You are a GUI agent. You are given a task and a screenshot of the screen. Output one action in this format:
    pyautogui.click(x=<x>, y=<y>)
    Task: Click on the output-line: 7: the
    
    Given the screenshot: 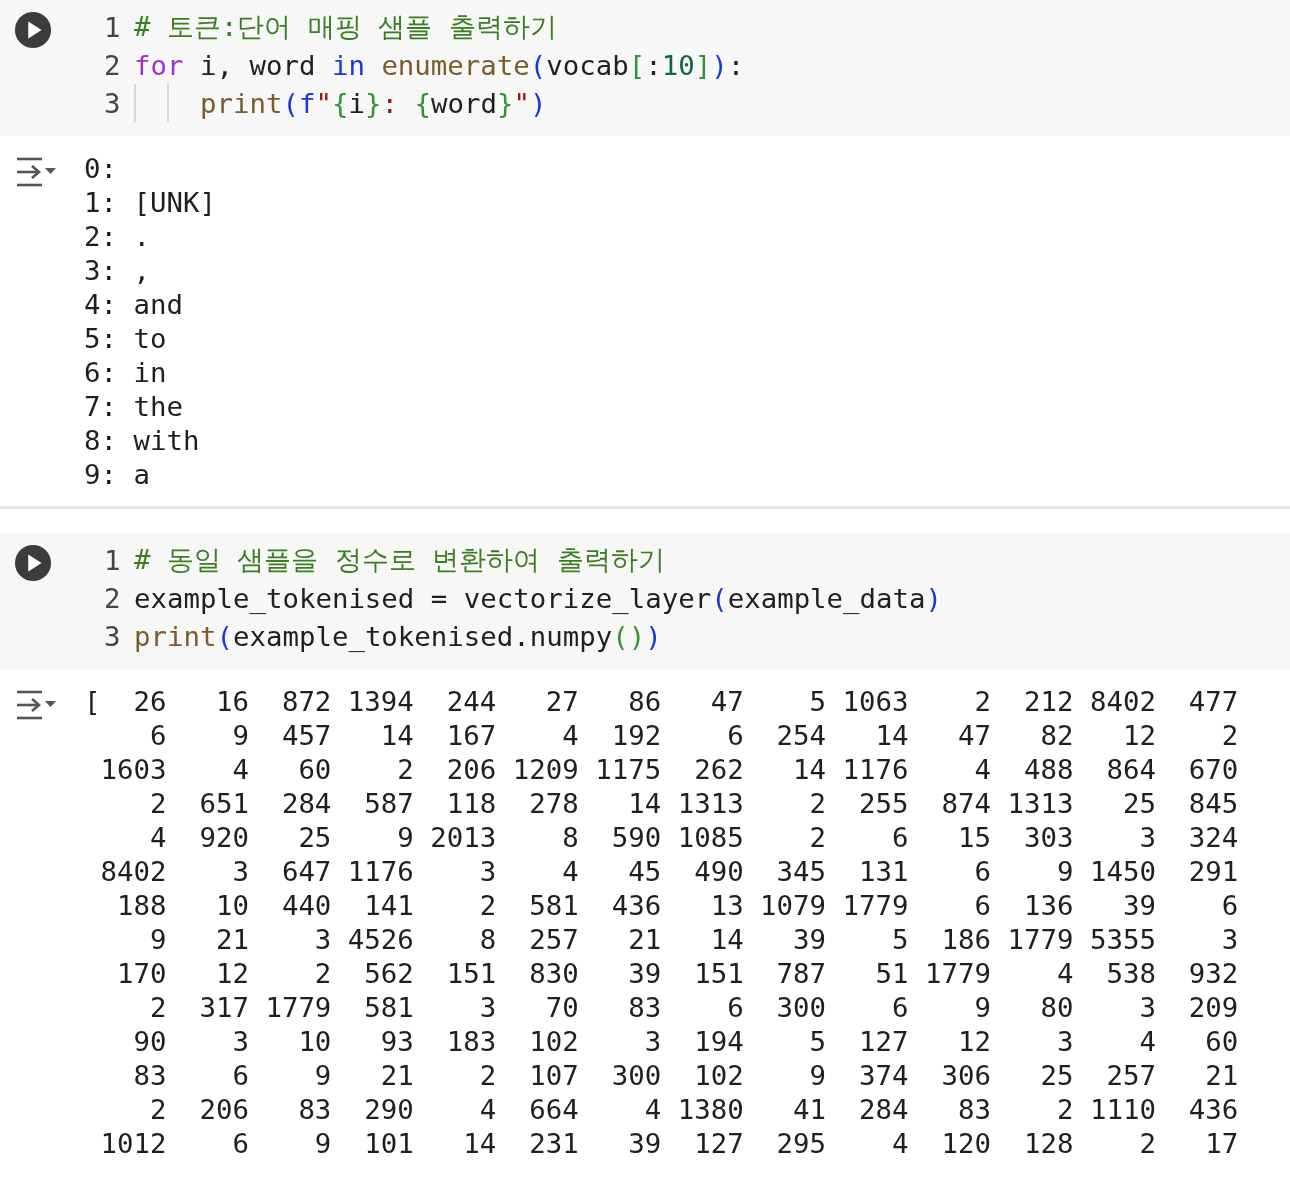 What is the action you would take?
    pyautogui.click(x=134, y=407)
    